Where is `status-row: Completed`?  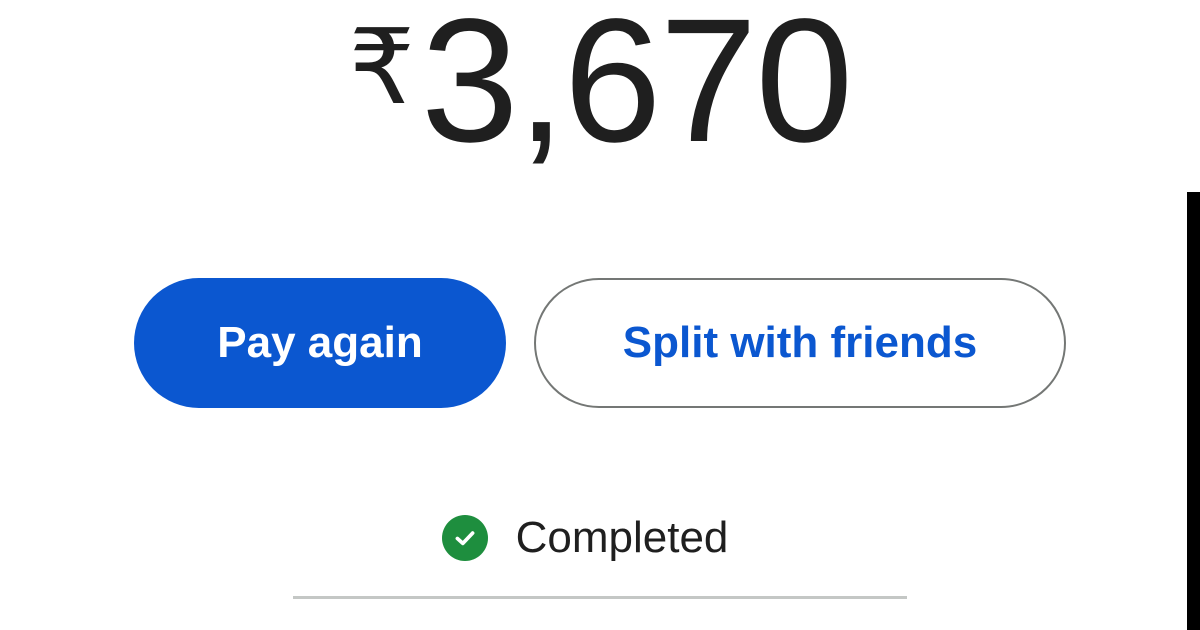
status-row: Completed is located at coordinates (600, 538).